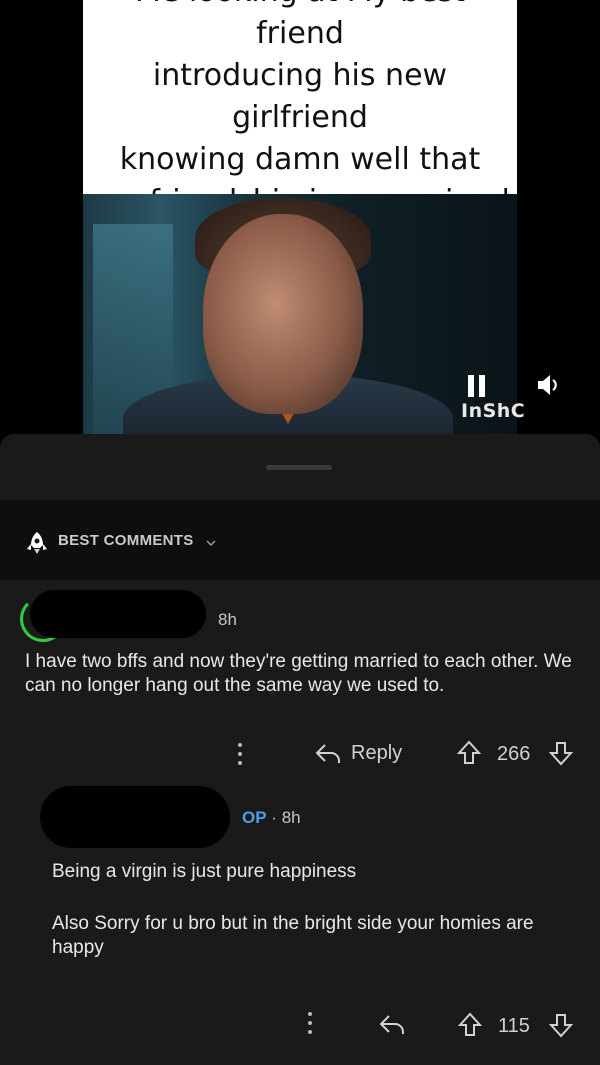 The height and width of the screenshot is (1065, 600). I want to click on sheet-header, so click(300, 467).